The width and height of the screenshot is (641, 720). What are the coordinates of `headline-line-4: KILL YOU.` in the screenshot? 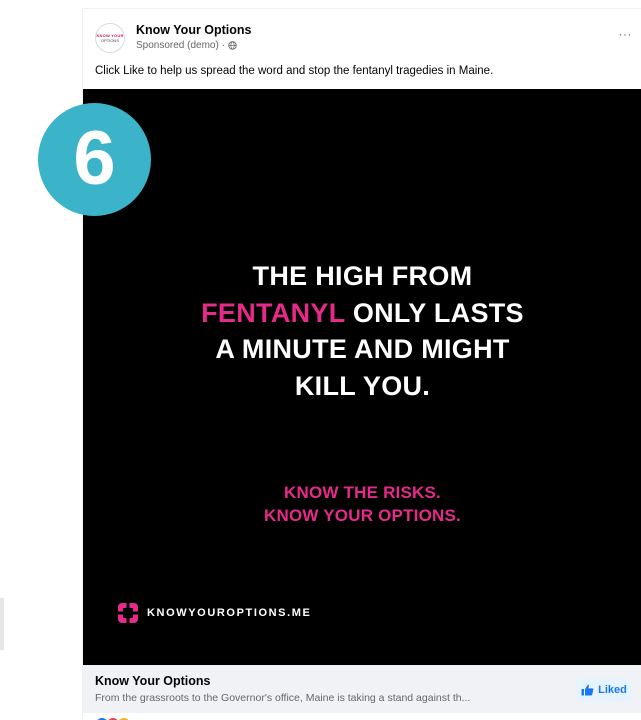 It's located at (362, 385).